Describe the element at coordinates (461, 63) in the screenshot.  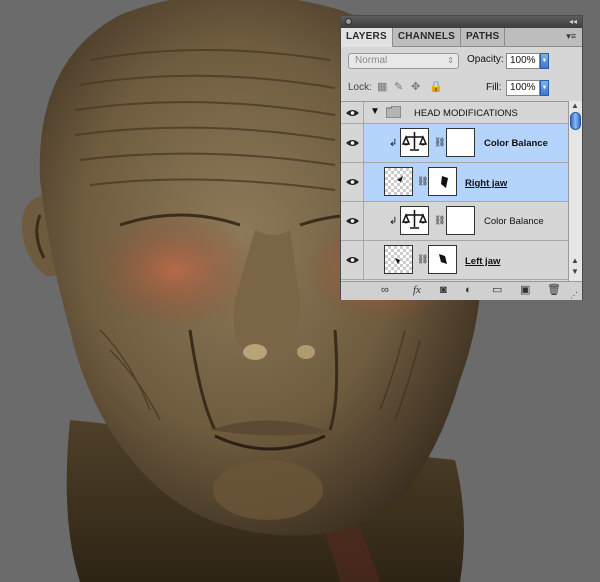
I see `blend-row: Normal ⇕ Opacity: 100% ▼` at that location.